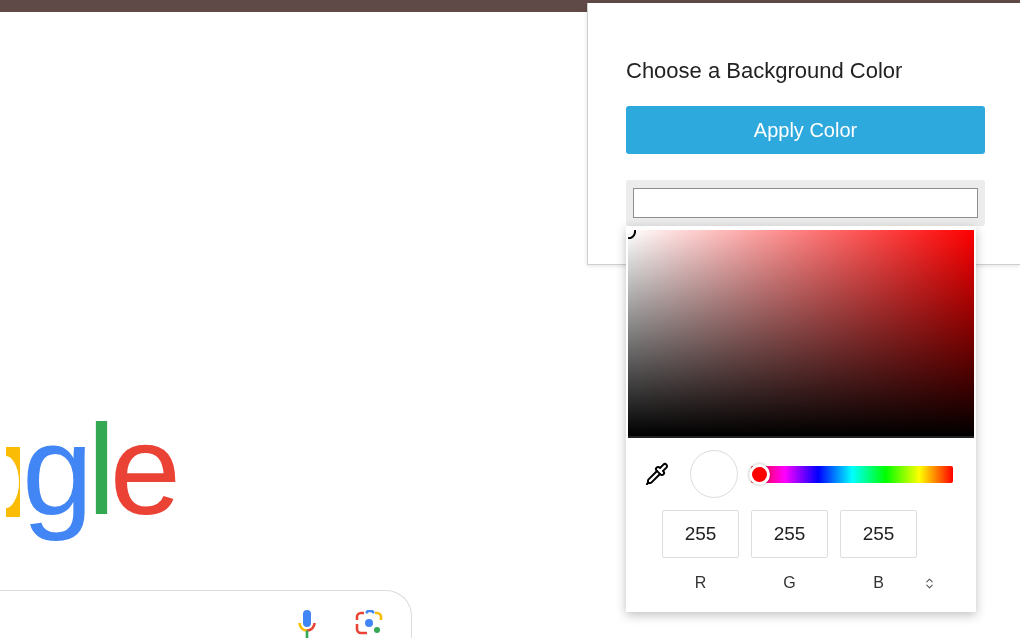  I want to click on logo-letter: l, so click(98, 470).